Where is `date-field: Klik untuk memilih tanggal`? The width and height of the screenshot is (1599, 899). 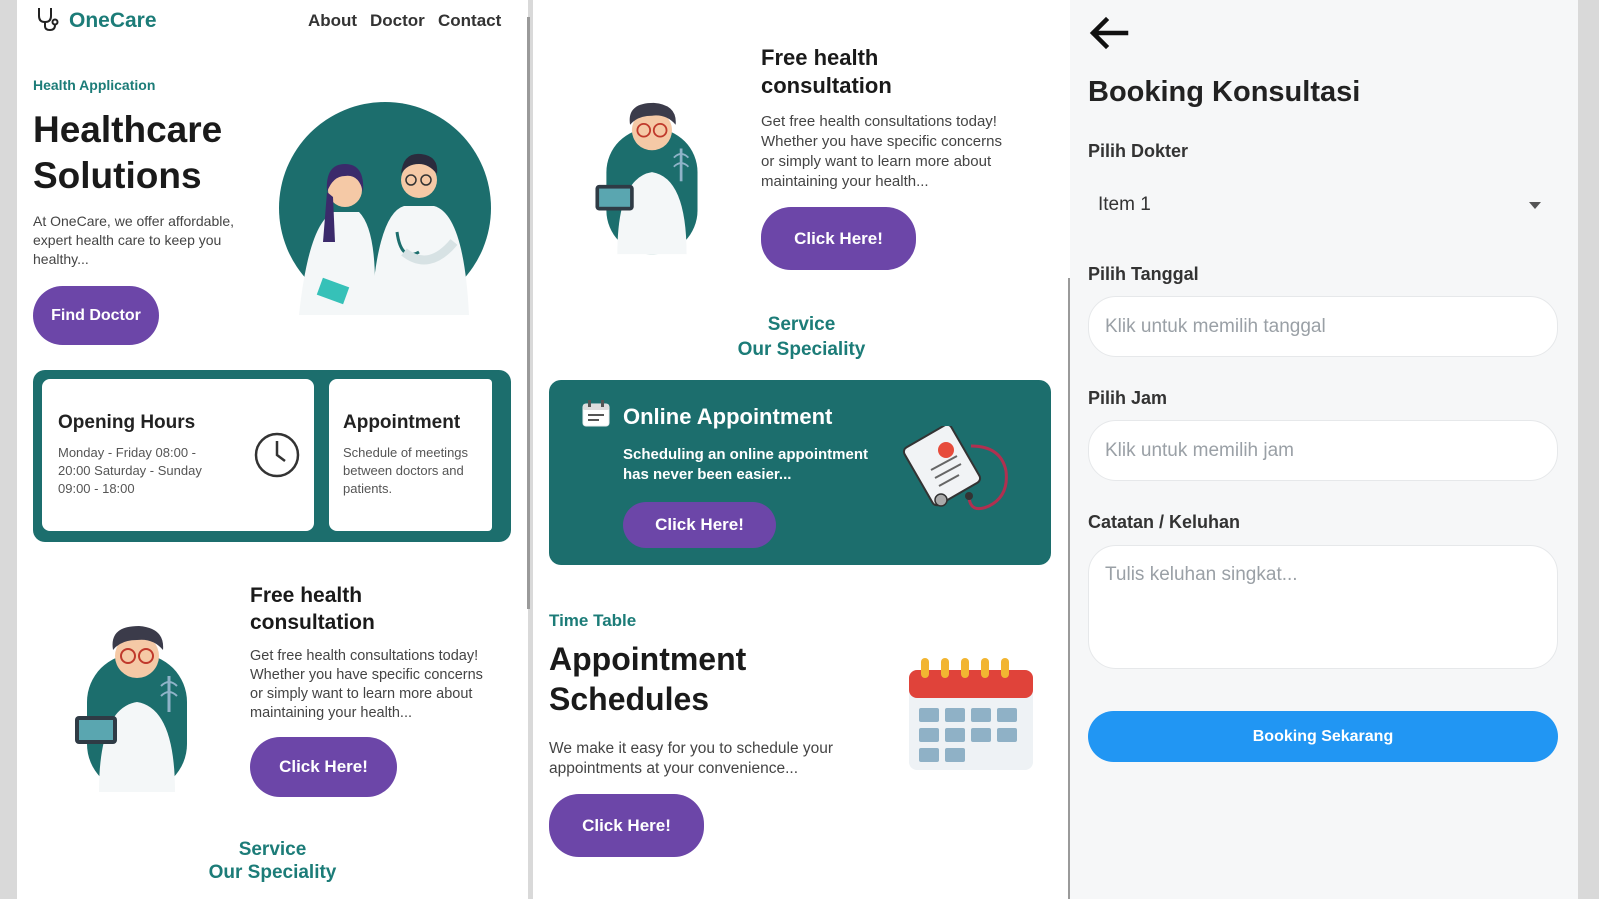 date-field: Klik untuk memilih tanggal is located at coordinates (1323, 326).